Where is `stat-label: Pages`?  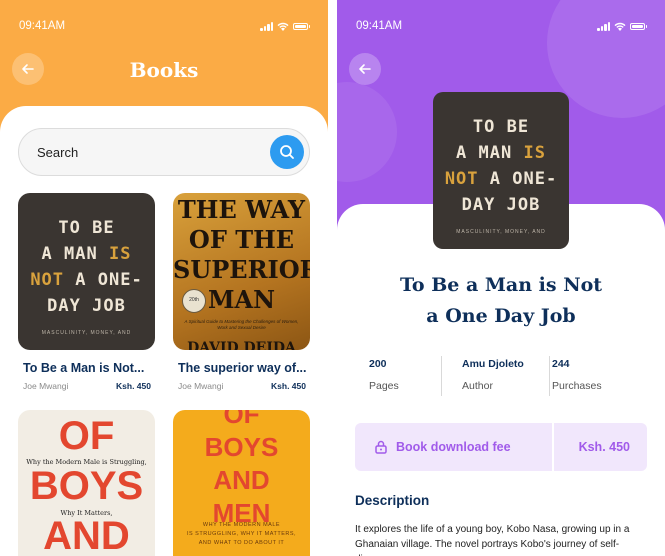
stat-label: Pages is located at coordinates (384, 386).